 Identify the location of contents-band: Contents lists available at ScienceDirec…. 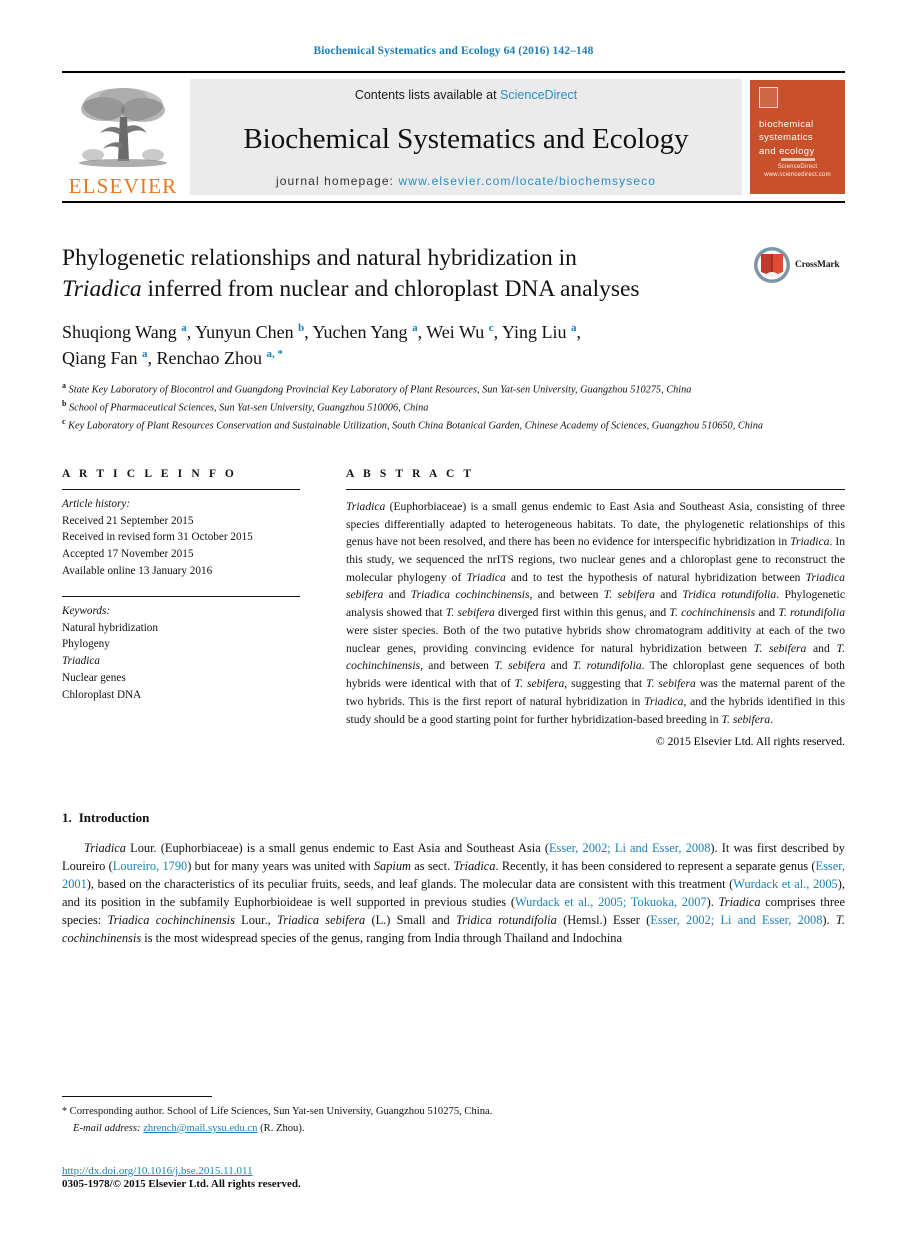
(466, 137).